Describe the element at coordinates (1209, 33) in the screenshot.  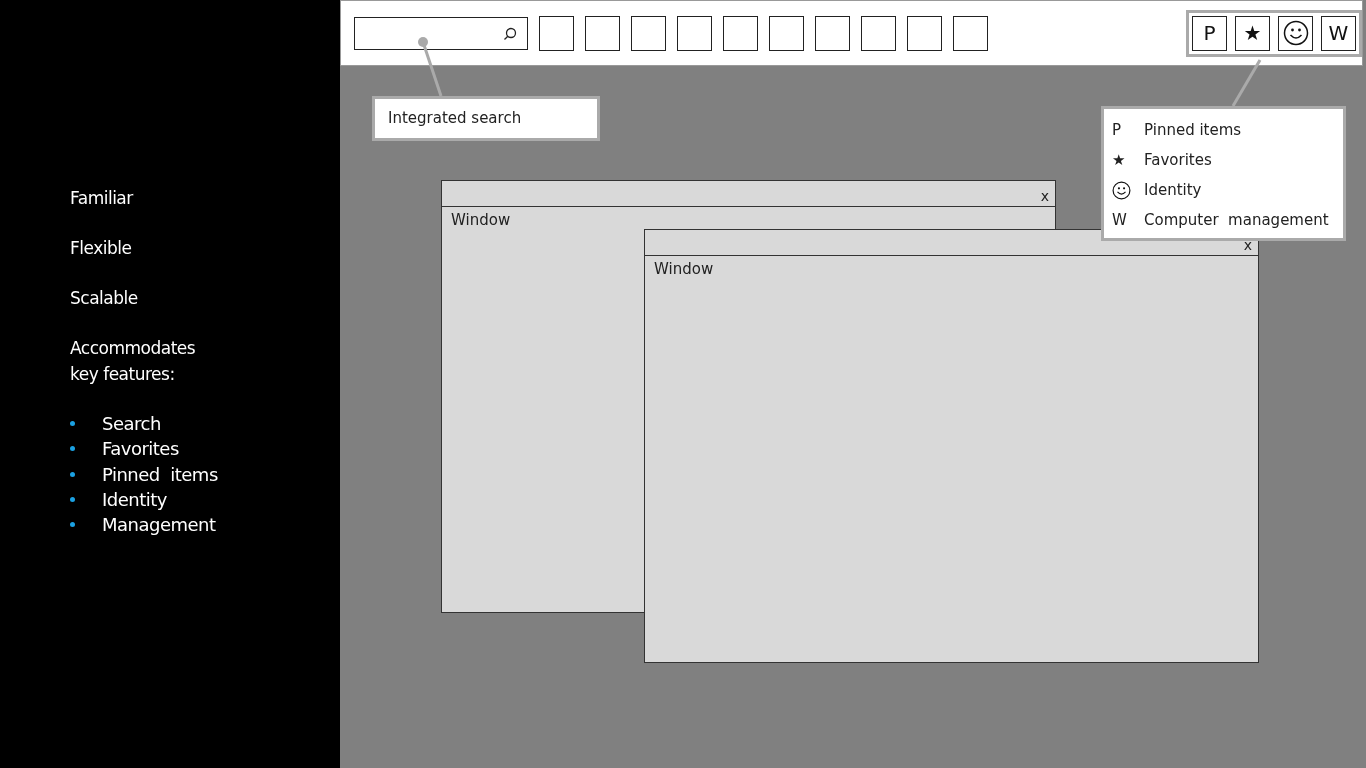
I see `quick-button: P` at that location.